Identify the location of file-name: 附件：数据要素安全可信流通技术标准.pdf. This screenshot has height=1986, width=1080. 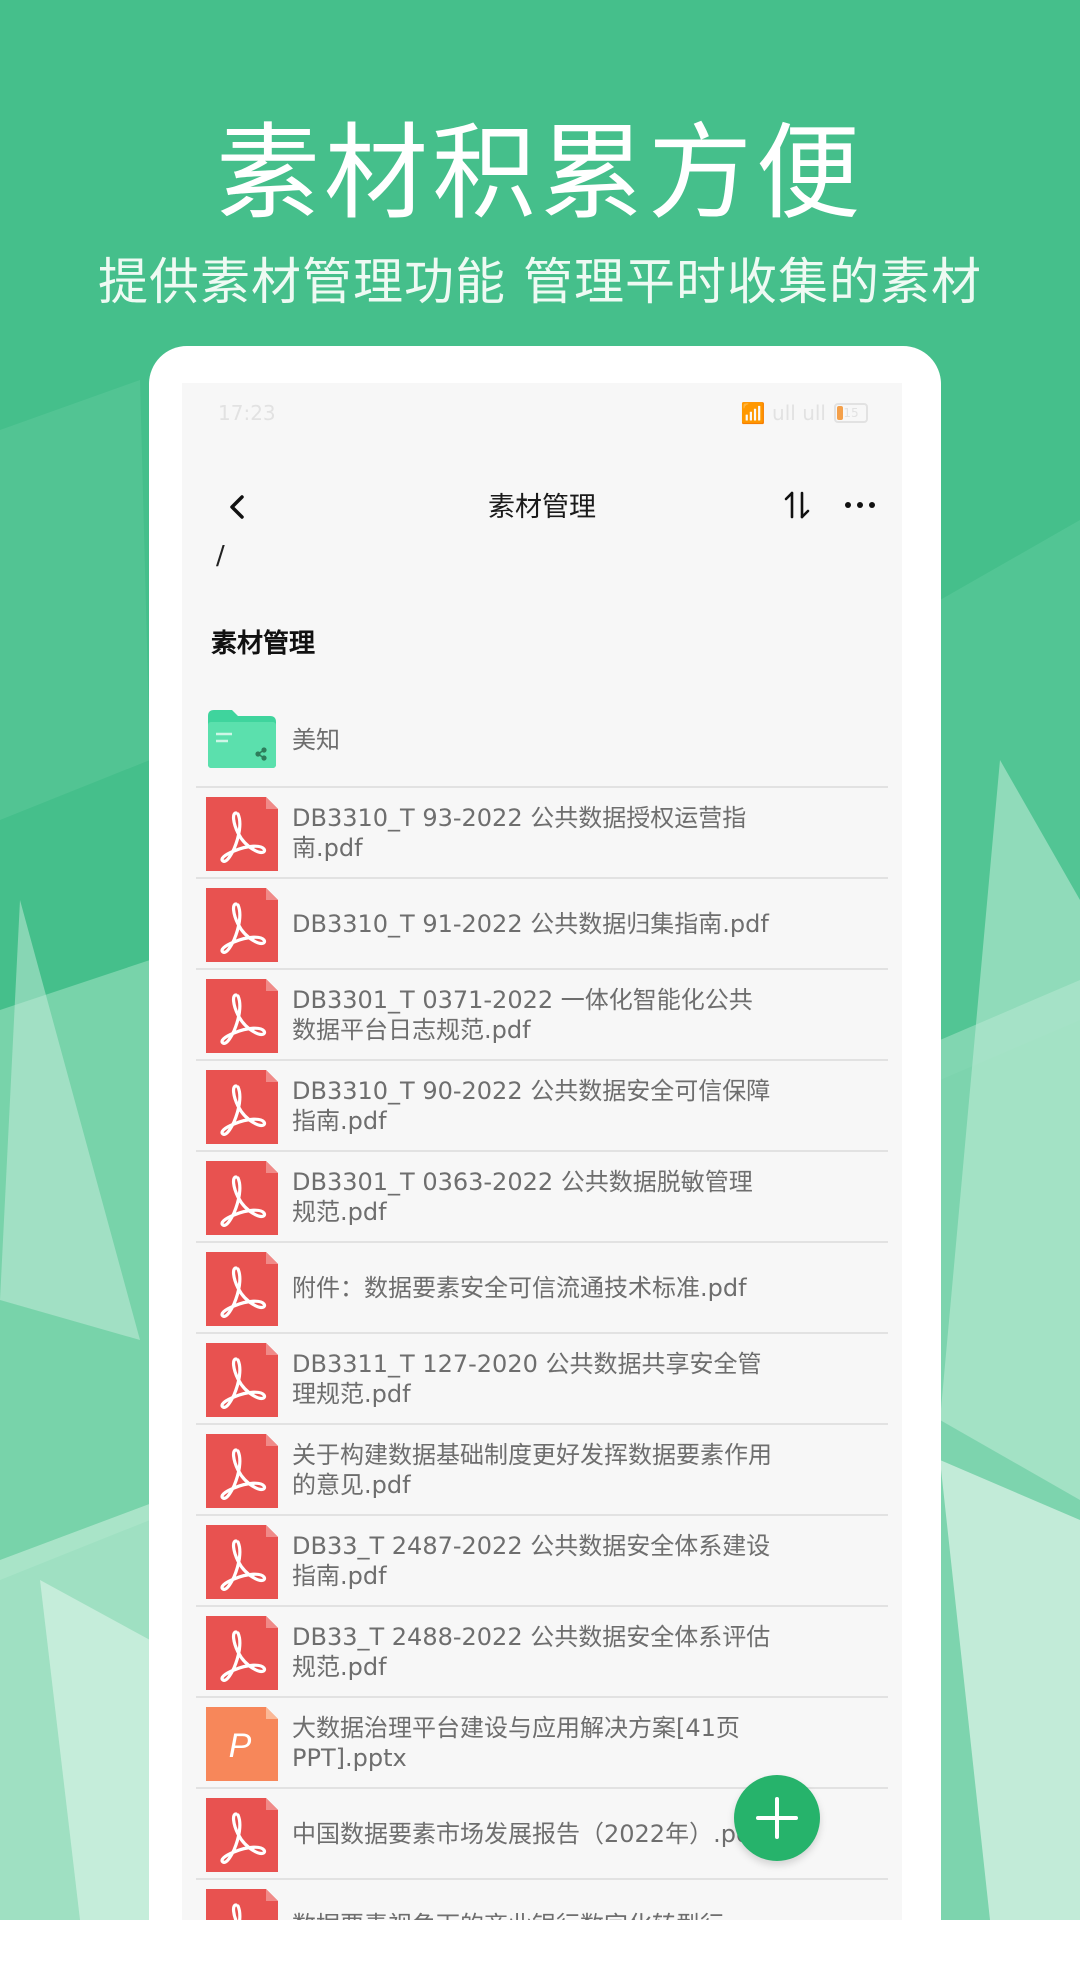
(519, 1287).